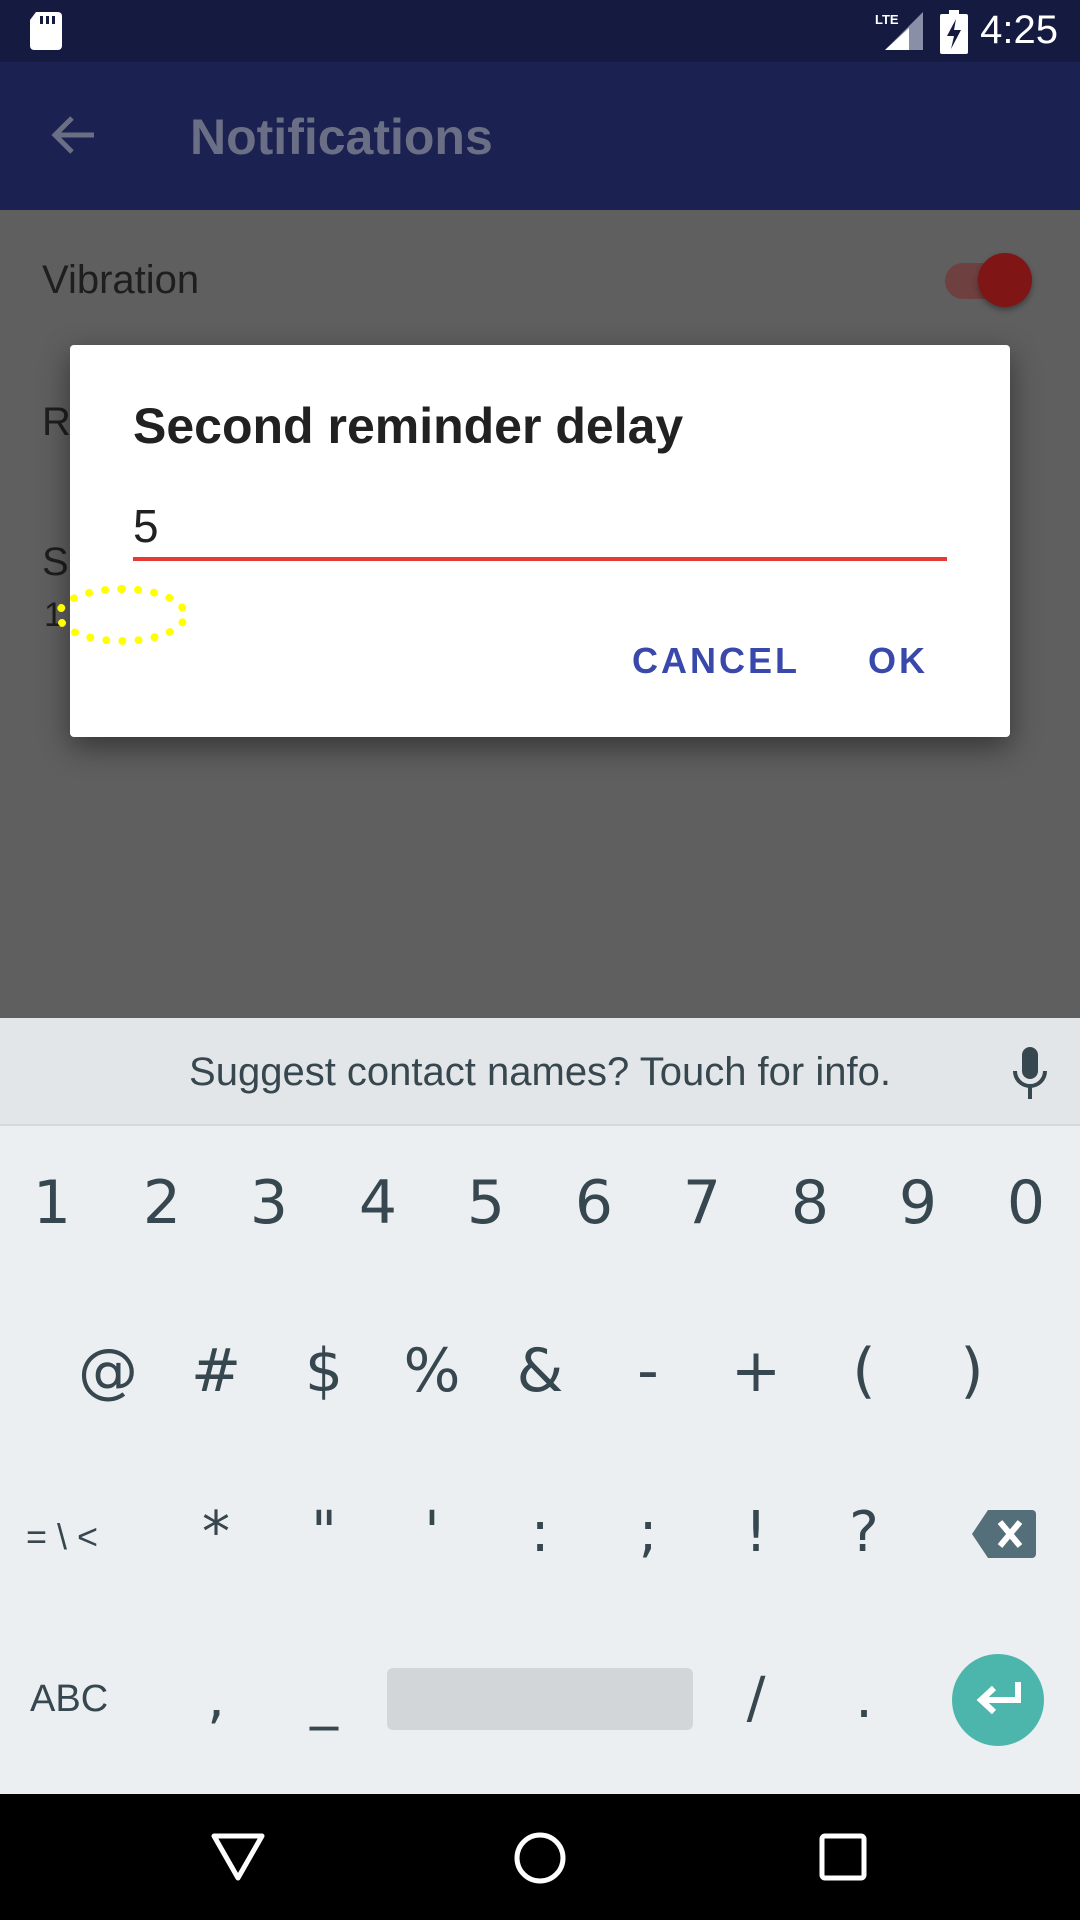 The height and width of the screenshot is (1920, 1080). Describe the element at coordinates (702, 1203) in the screenshot. I see `key-7: 7` at that location.